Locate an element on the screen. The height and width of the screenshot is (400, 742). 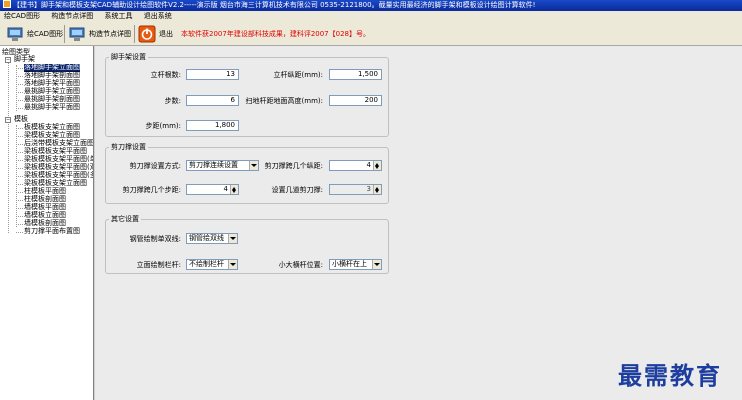
rail-select: 不绘制栏杆 is located at coordinates (212, 264).